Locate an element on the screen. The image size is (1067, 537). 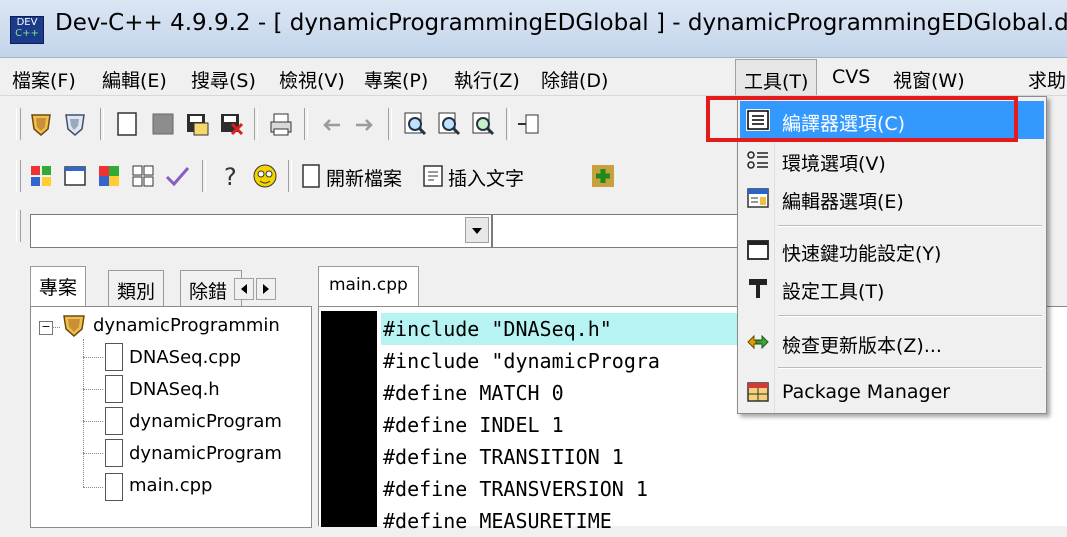
tab-debug: 除錯 is located at coordinates (211, 288).